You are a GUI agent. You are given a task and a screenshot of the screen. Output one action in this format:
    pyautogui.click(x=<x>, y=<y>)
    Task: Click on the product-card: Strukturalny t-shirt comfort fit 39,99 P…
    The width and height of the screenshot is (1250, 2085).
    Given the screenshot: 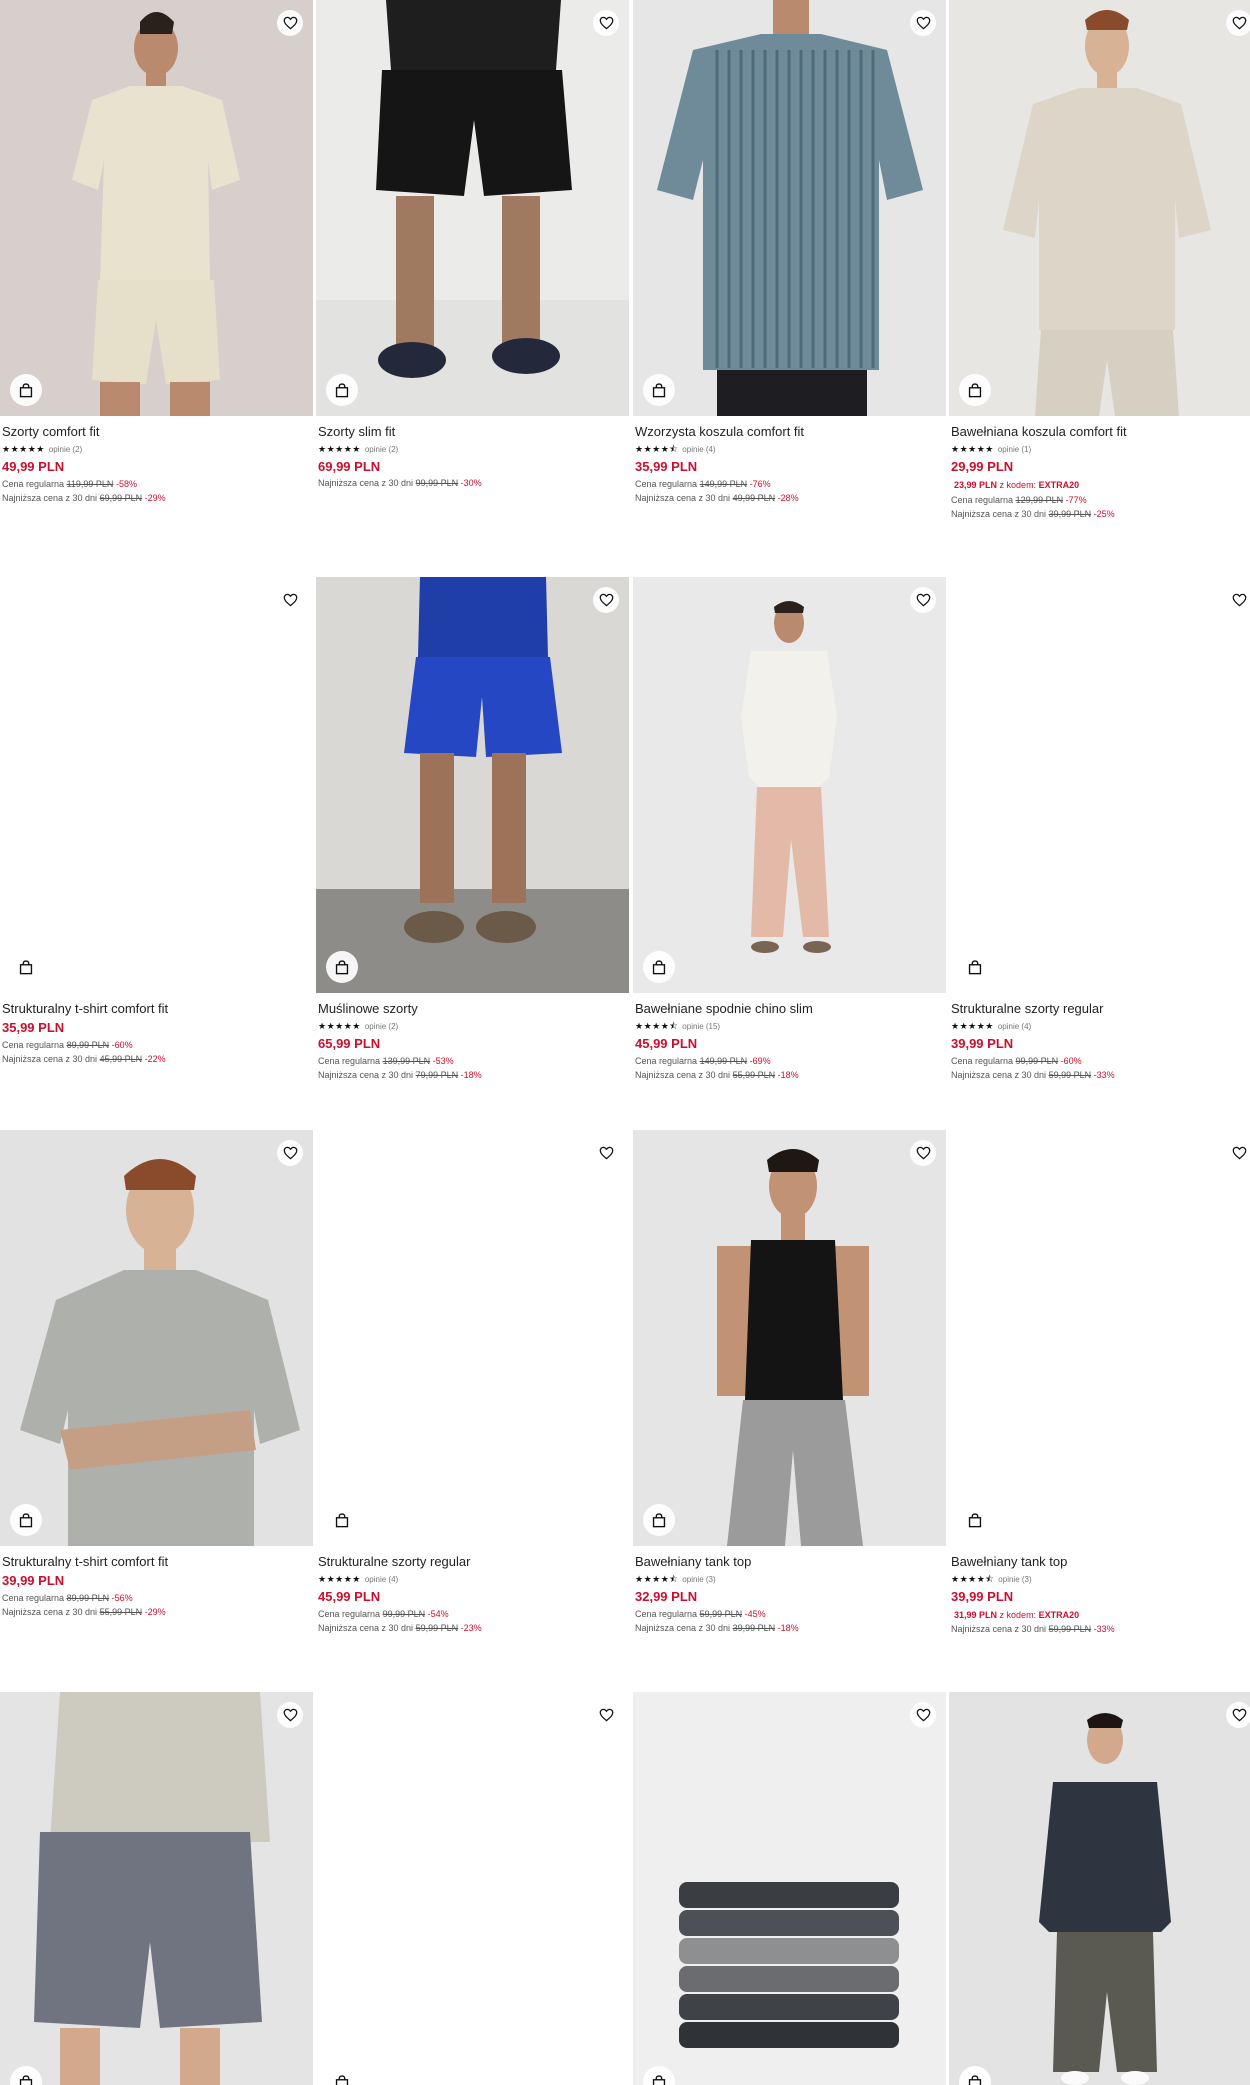 What is the action you would take?
    pyautogui.click(x=156, y=1374)
    